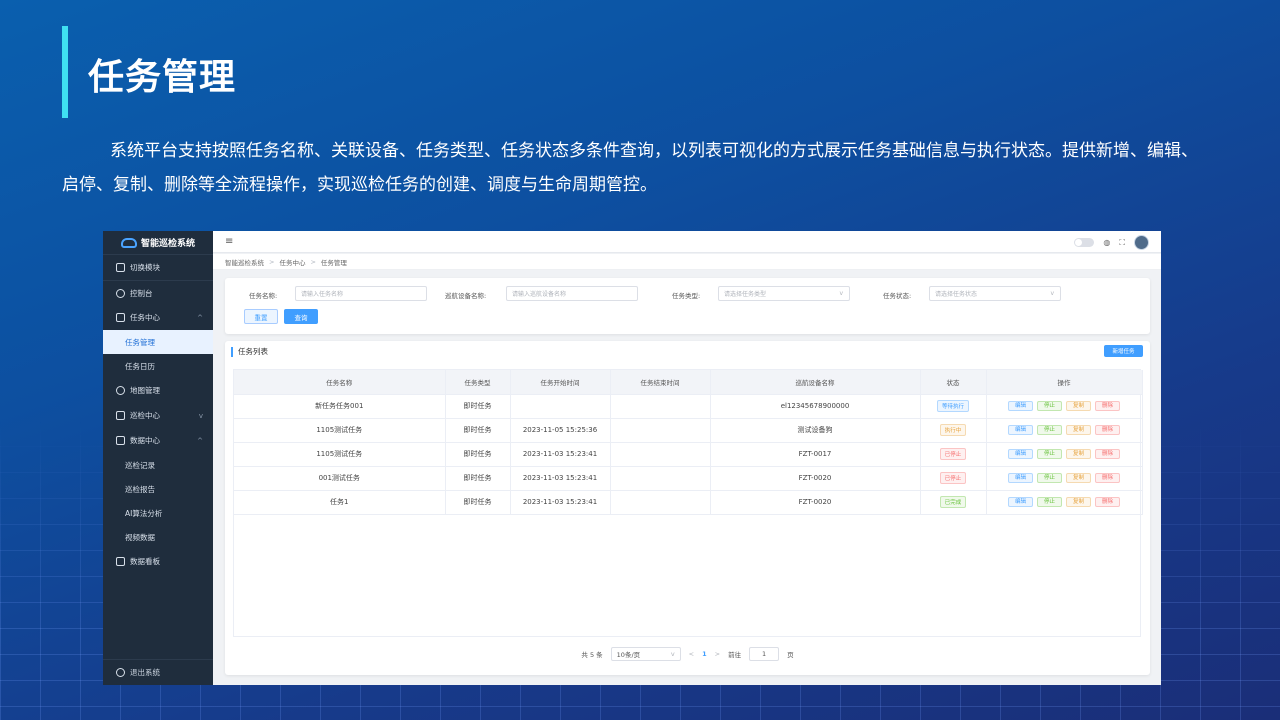 The image size is (1280, 720). I want to click on sidebar-item-switch-module: 切换模块, so click(158, 267).